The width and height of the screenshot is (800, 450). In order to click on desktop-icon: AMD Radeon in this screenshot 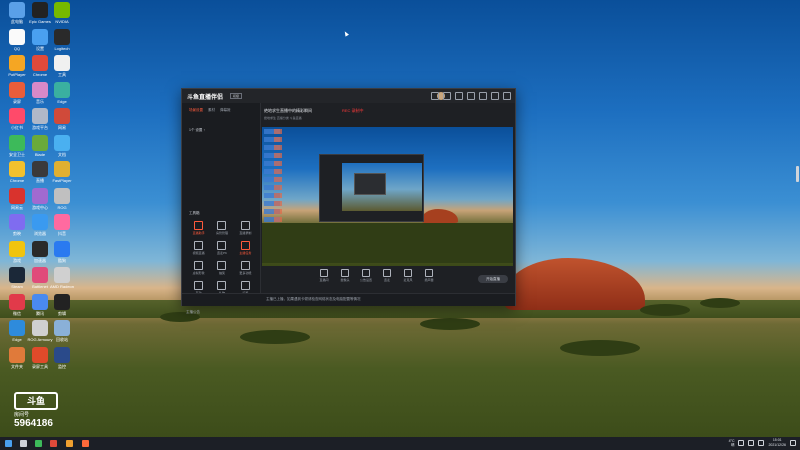, I will do `click(62, 278)`.